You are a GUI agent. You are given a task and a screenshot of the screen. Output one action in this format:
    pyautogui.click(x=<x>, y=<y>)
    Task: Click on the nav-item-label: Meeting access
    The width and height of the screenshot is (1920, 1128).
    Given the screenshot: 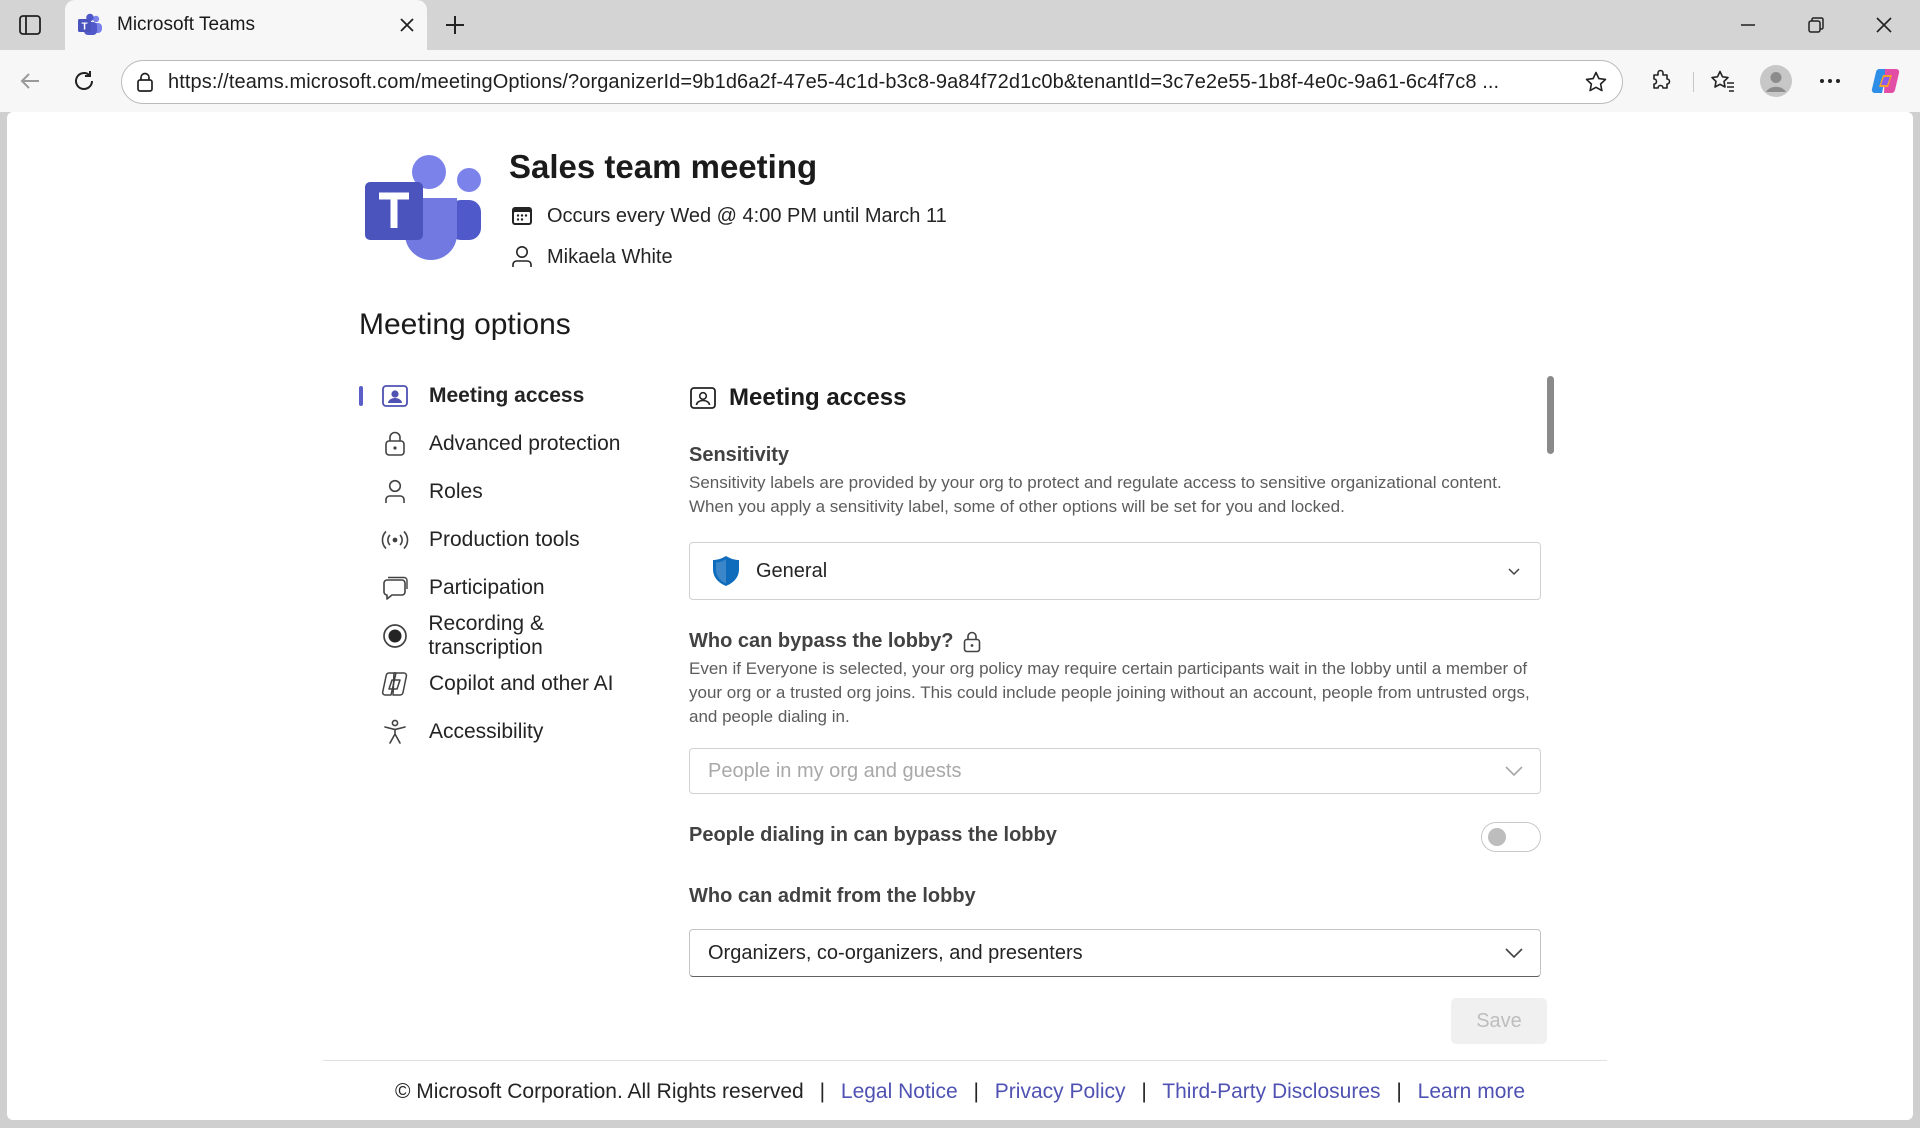 What is the action you would take?
    pyautogui.click(x=507, y=395)
    